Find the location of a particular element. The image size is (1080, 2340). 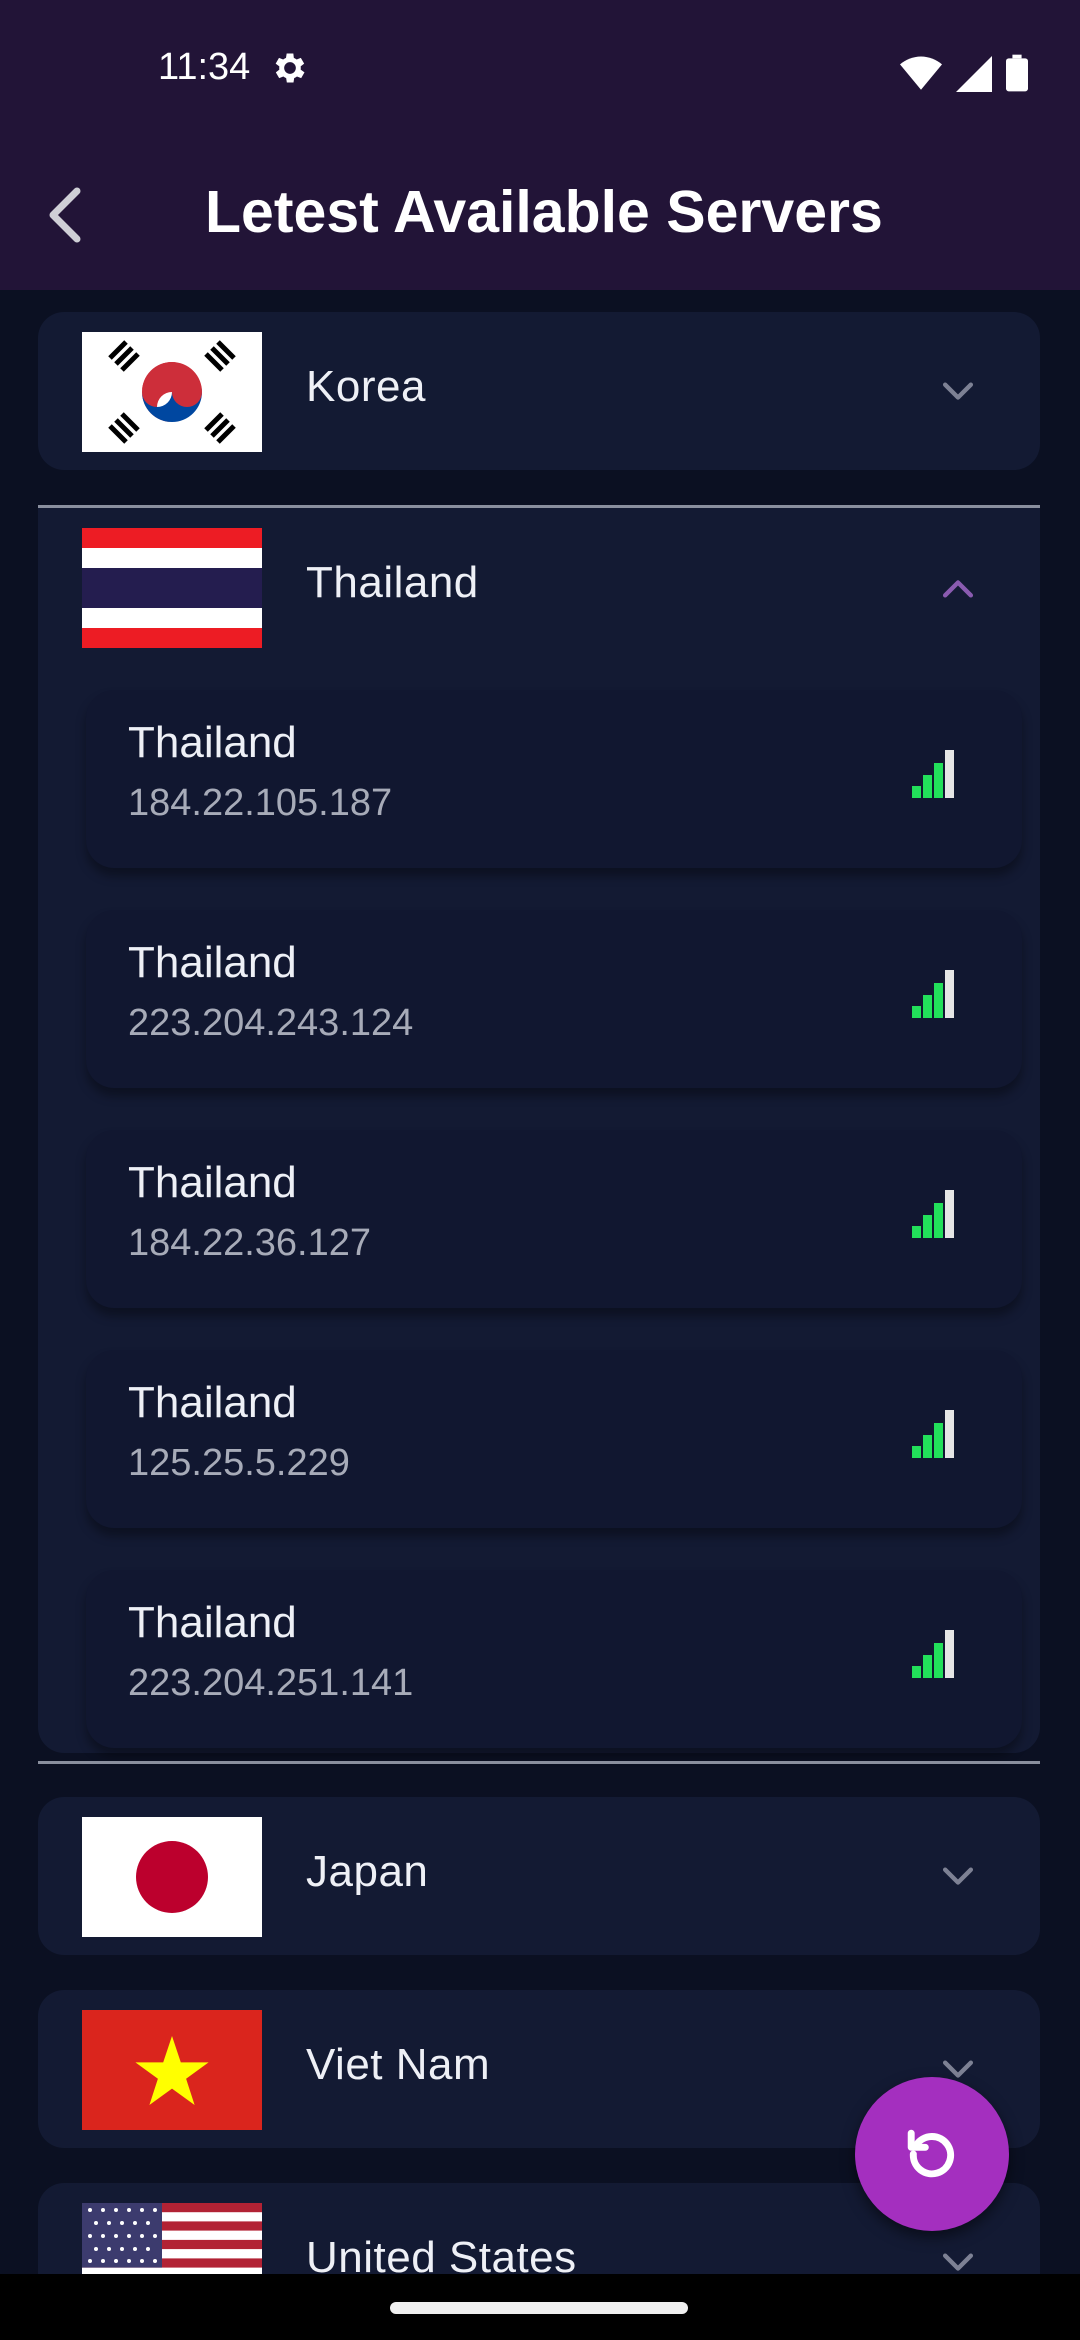

server-item: Thailand 223.204.243.124 is located at coordinates (554, 999).